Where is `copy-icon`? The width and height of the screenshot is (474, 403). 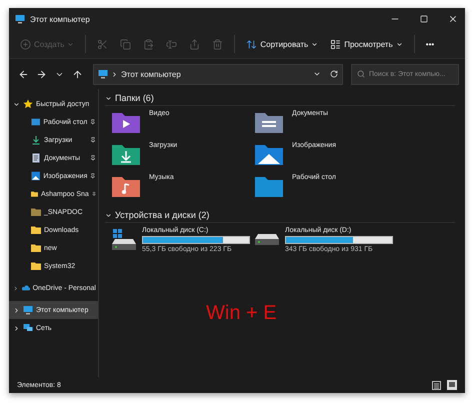 copy-icon is located at coordinates (126, 44).